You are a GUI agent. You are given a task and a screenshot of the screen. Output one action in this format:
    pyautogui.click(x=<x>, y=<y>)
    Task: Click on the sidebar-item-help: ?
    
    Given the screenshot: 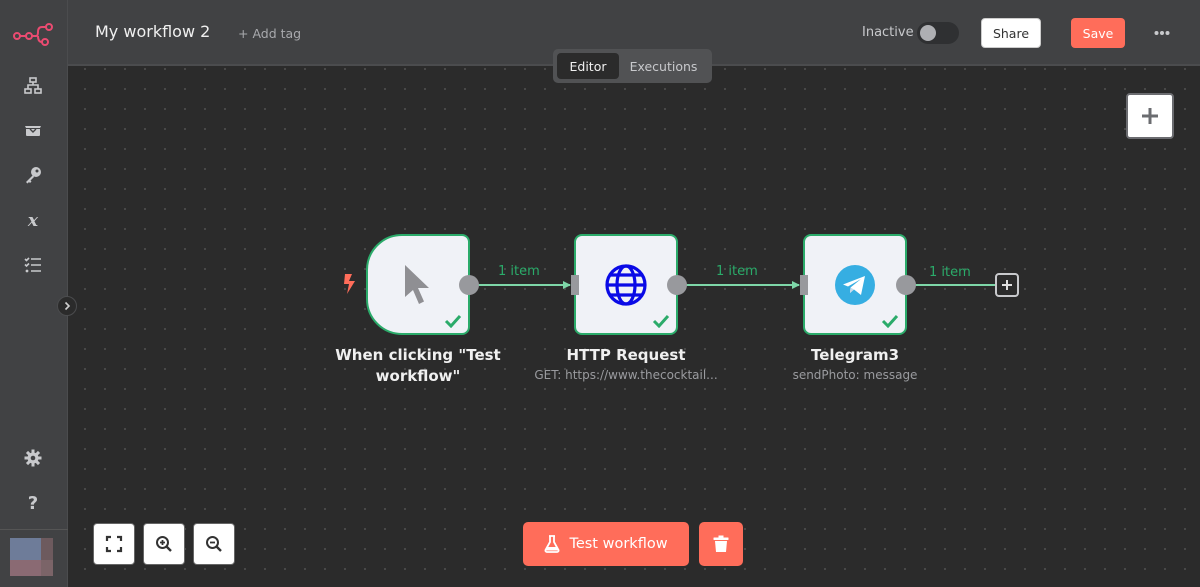 What is the action you would take?
    pyautogui.click(x=33, y=502)
    